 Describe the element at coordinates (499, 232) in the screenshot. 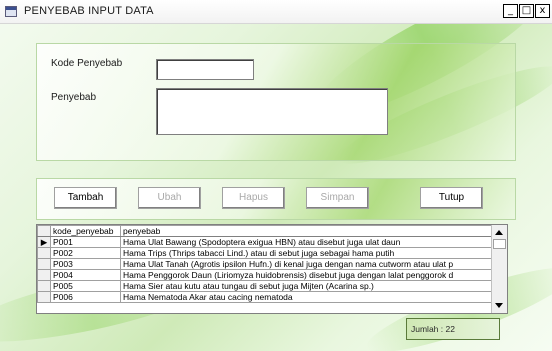

I see `scroll-up-icon` at that location.